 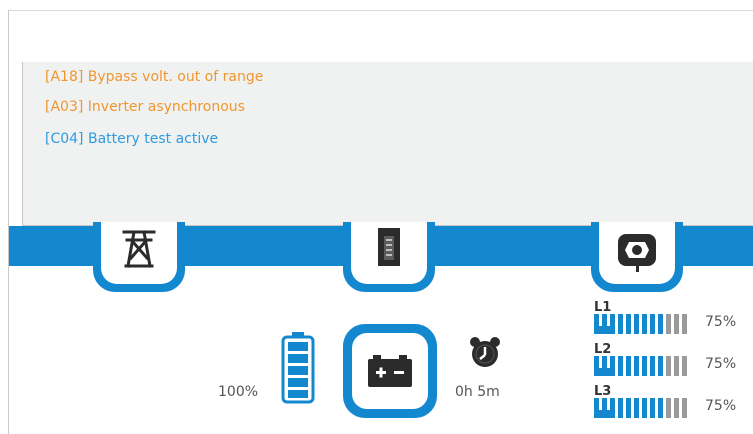 I want to click on battery-button, so click(x=390, y=371).